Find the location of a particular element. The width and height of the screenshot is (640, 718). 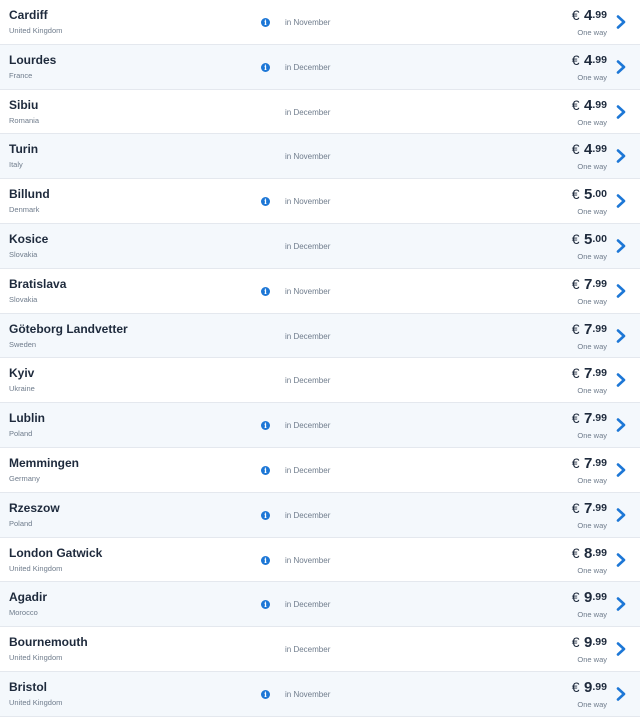

destination-country: Denmark is located at coordinates (24, 210).